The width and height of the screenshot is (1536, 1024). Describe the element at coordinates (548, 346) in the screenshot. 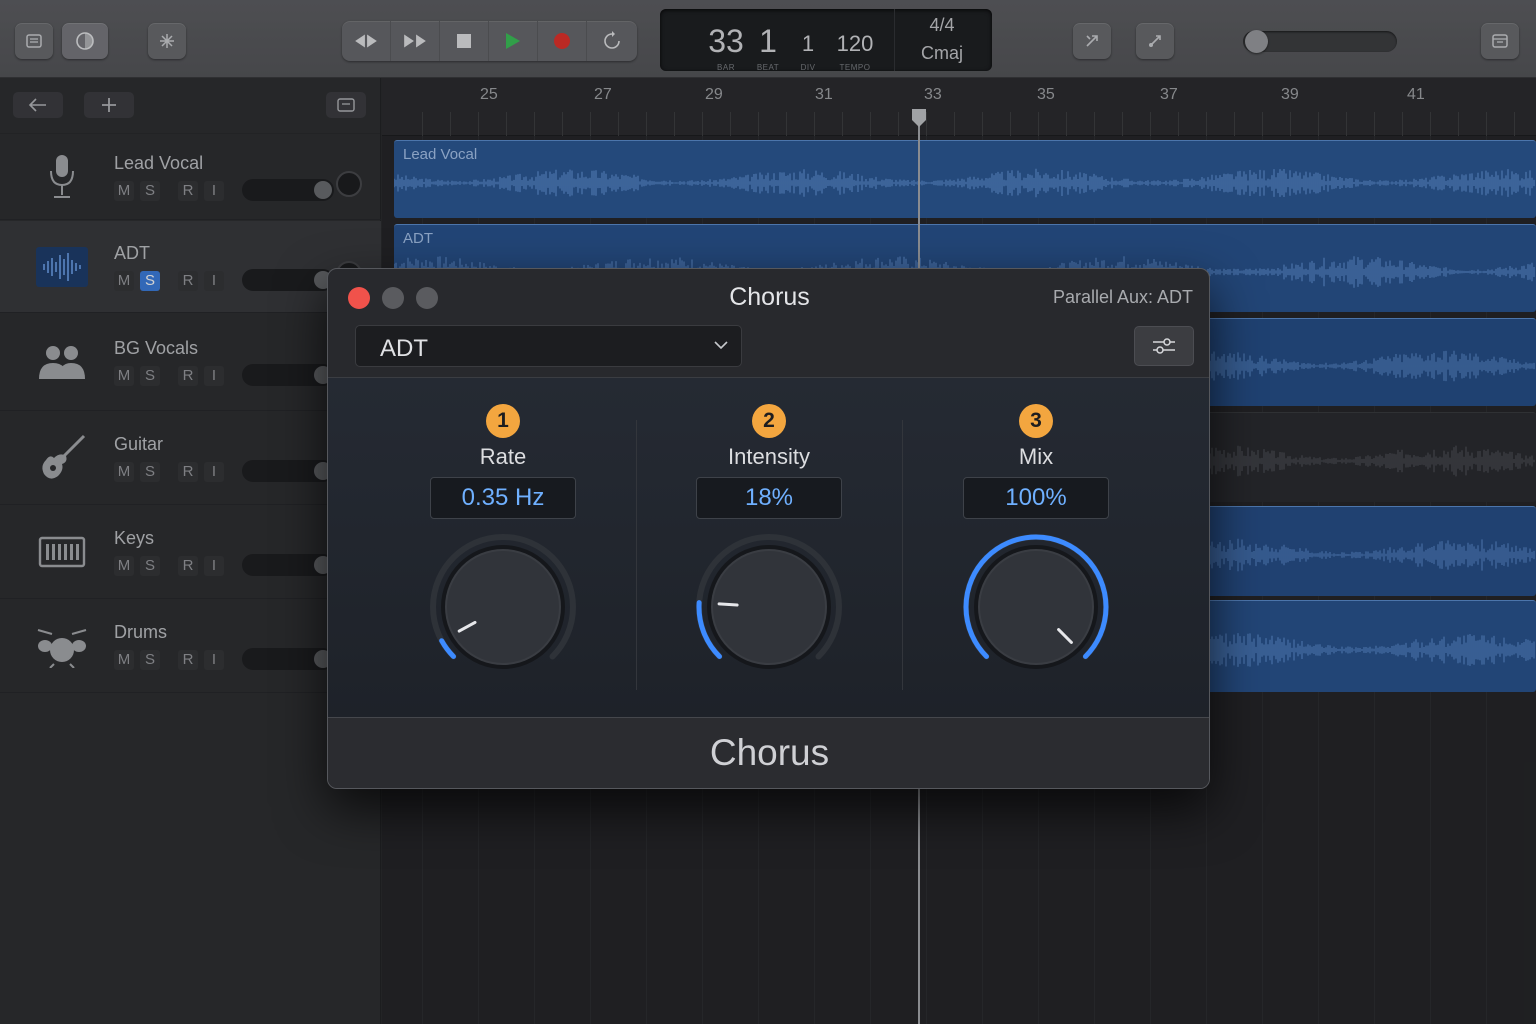

I see `preset-dropdown: ADT` at that location.